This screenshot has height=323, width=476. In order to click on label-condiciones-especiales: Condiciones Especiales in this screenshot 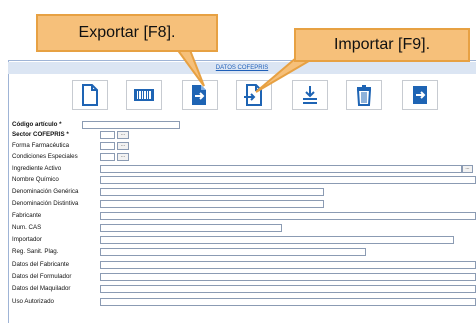, I will do `click(45, 156)`.